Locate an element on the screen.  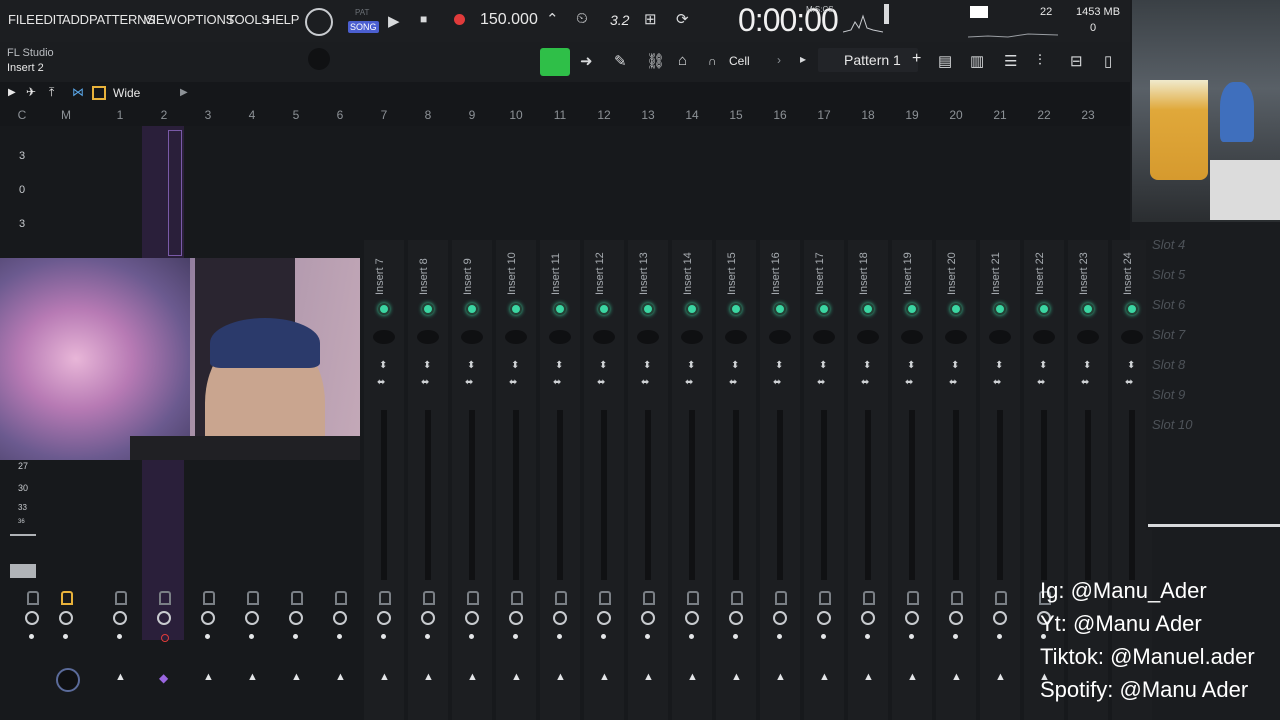
effect-slot: Slot 9 is located at coordinates (1168, 394).